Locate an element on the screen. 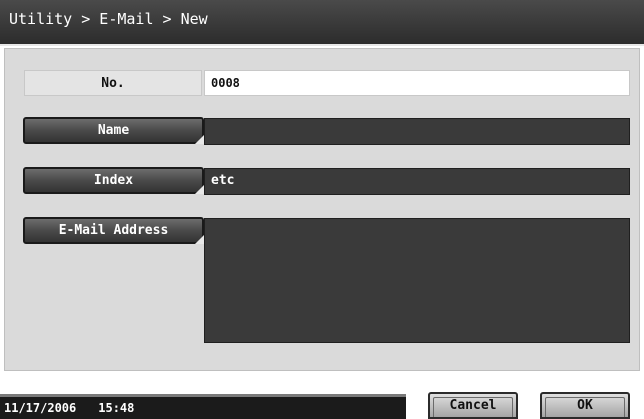 Image resolution: width=644 pixels, height=419 pixels. status-bar: 11/17/2006 15:48 is located at coordinates (203, 406).